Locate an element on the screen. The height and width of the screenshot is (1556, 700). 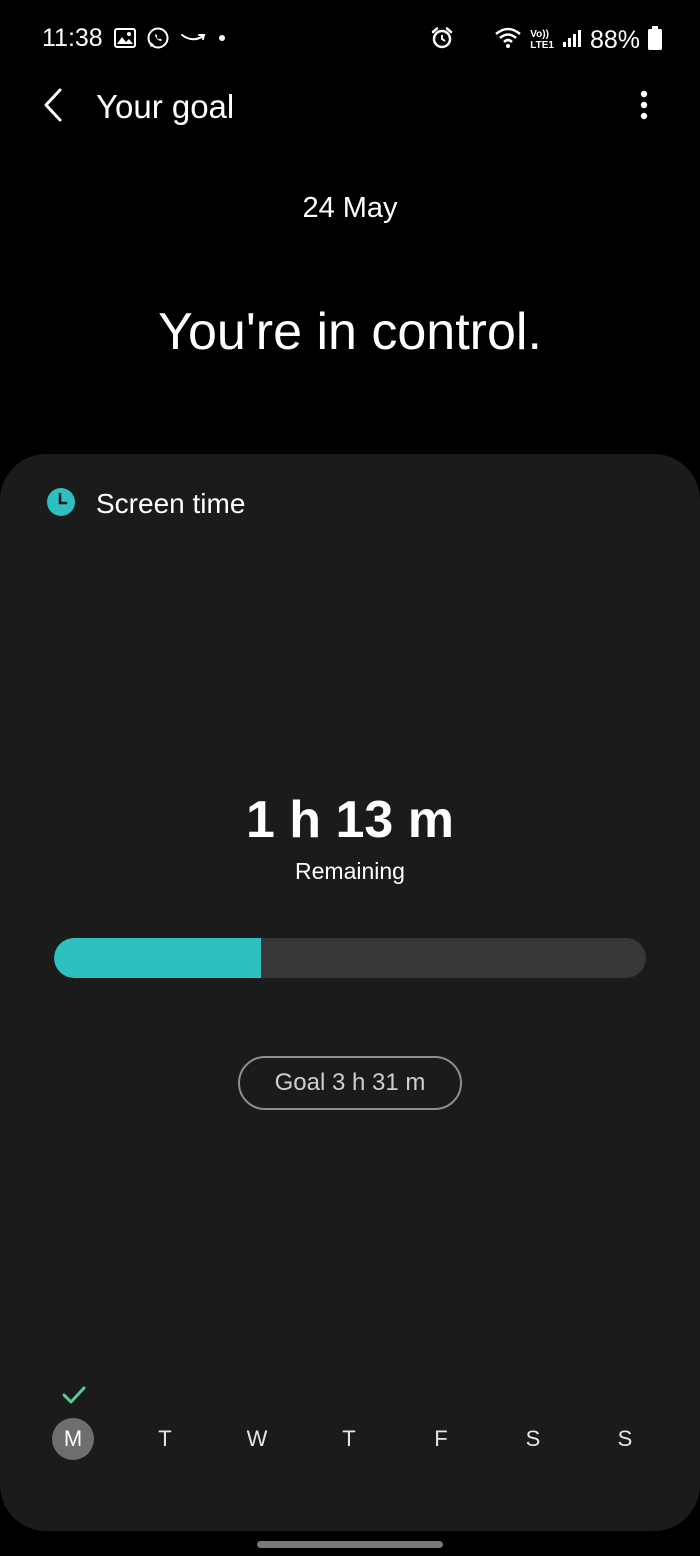
alarm-icon is located at coordinates (442, 40).